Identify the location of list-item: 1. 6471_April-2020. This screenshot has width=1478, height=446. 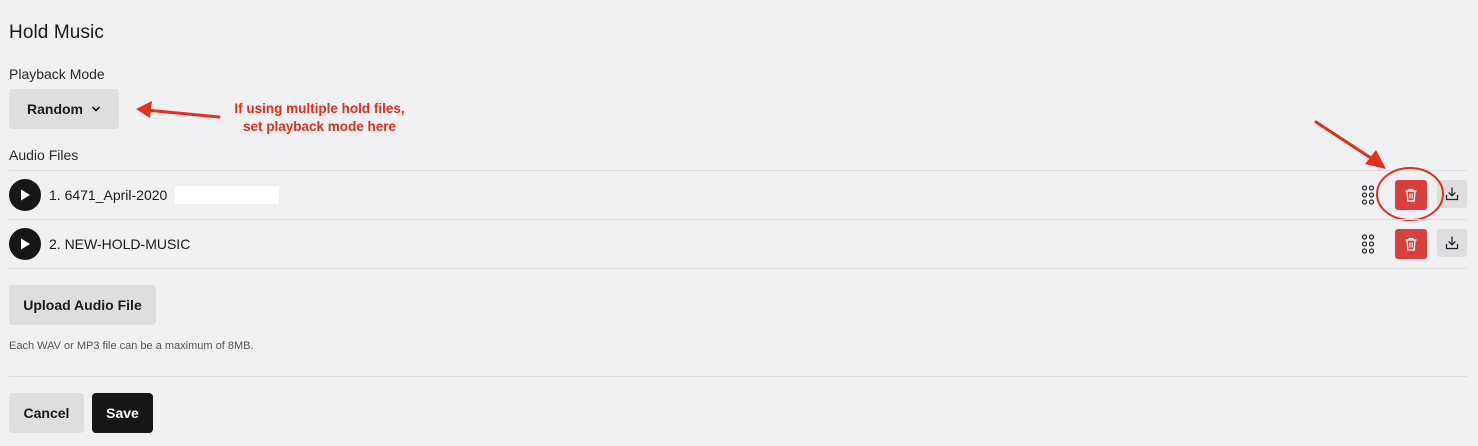
(738, 195).